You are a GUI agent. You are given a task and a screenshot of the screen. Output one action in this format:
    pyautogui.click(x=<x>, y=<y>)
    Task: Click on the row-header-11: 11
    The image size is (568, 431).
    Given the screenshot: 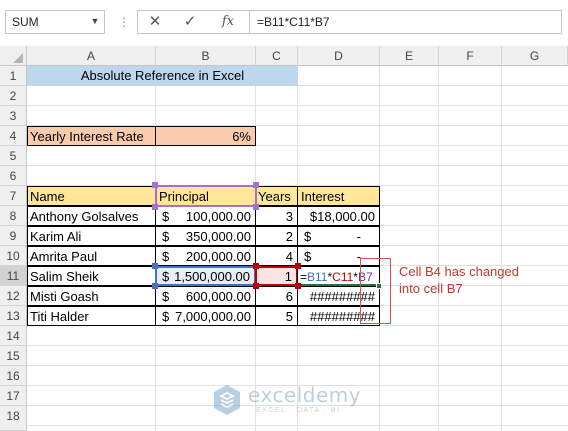 What is the action you would take?
    pyautogui.click(x=13, y=276)
    